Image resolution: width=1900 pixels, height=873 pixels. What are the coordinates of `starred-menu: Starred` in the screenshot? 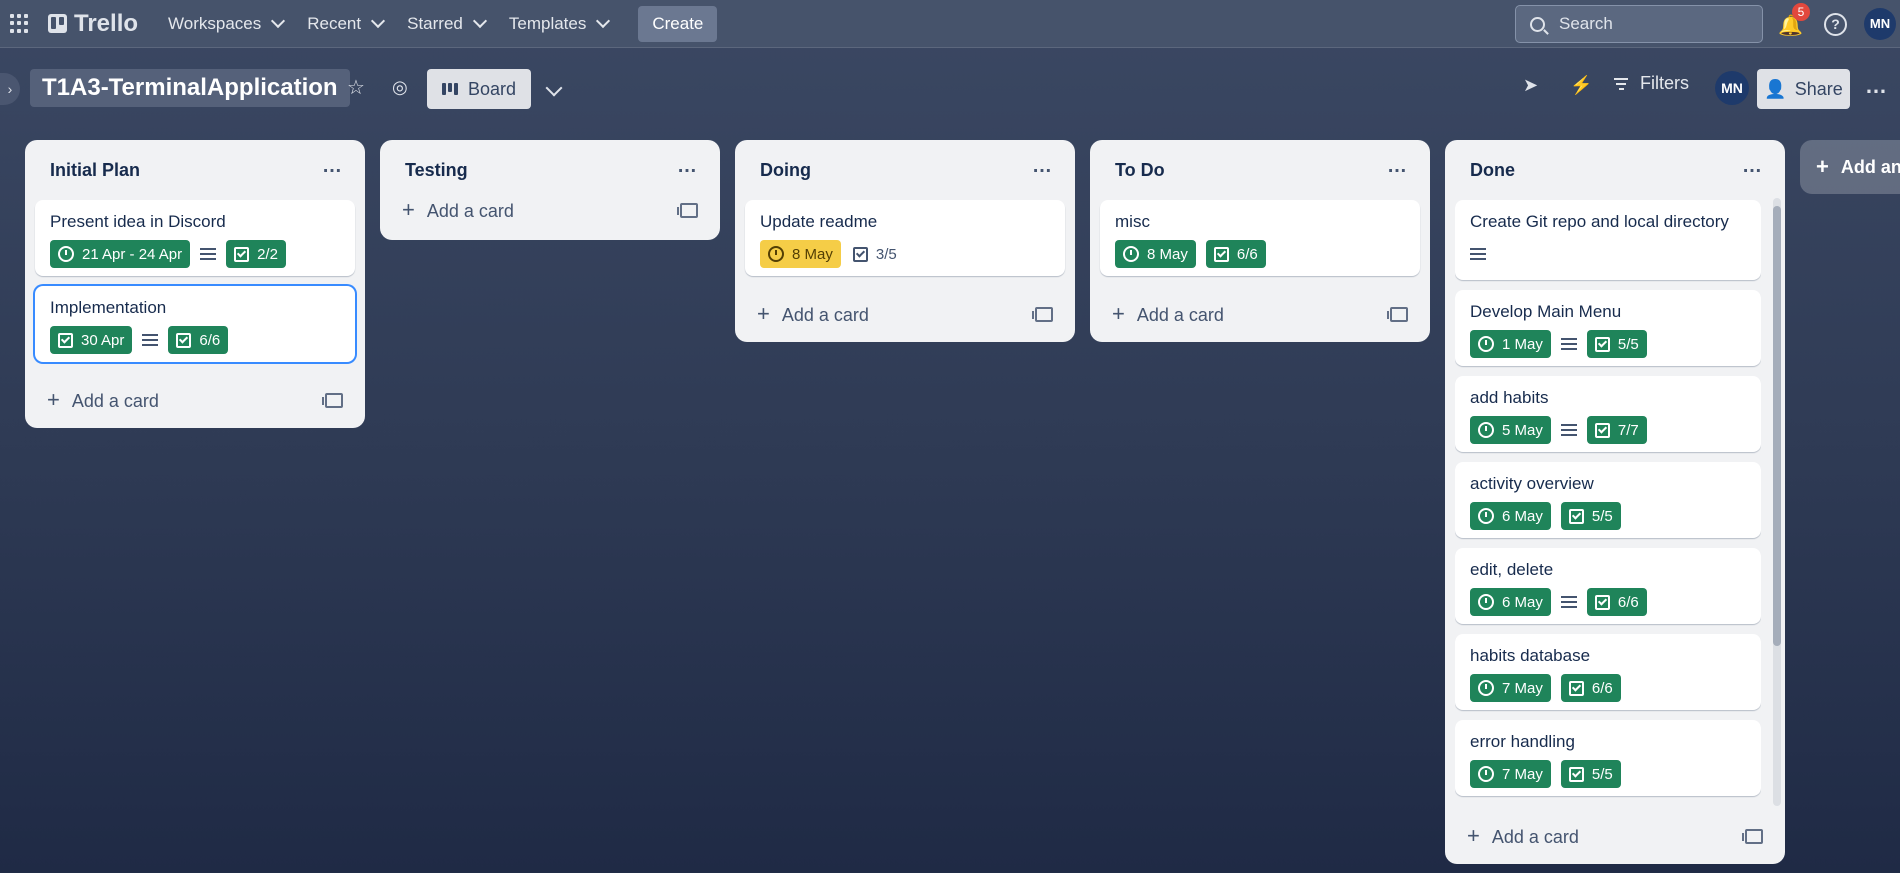 It's located at (446, 24).